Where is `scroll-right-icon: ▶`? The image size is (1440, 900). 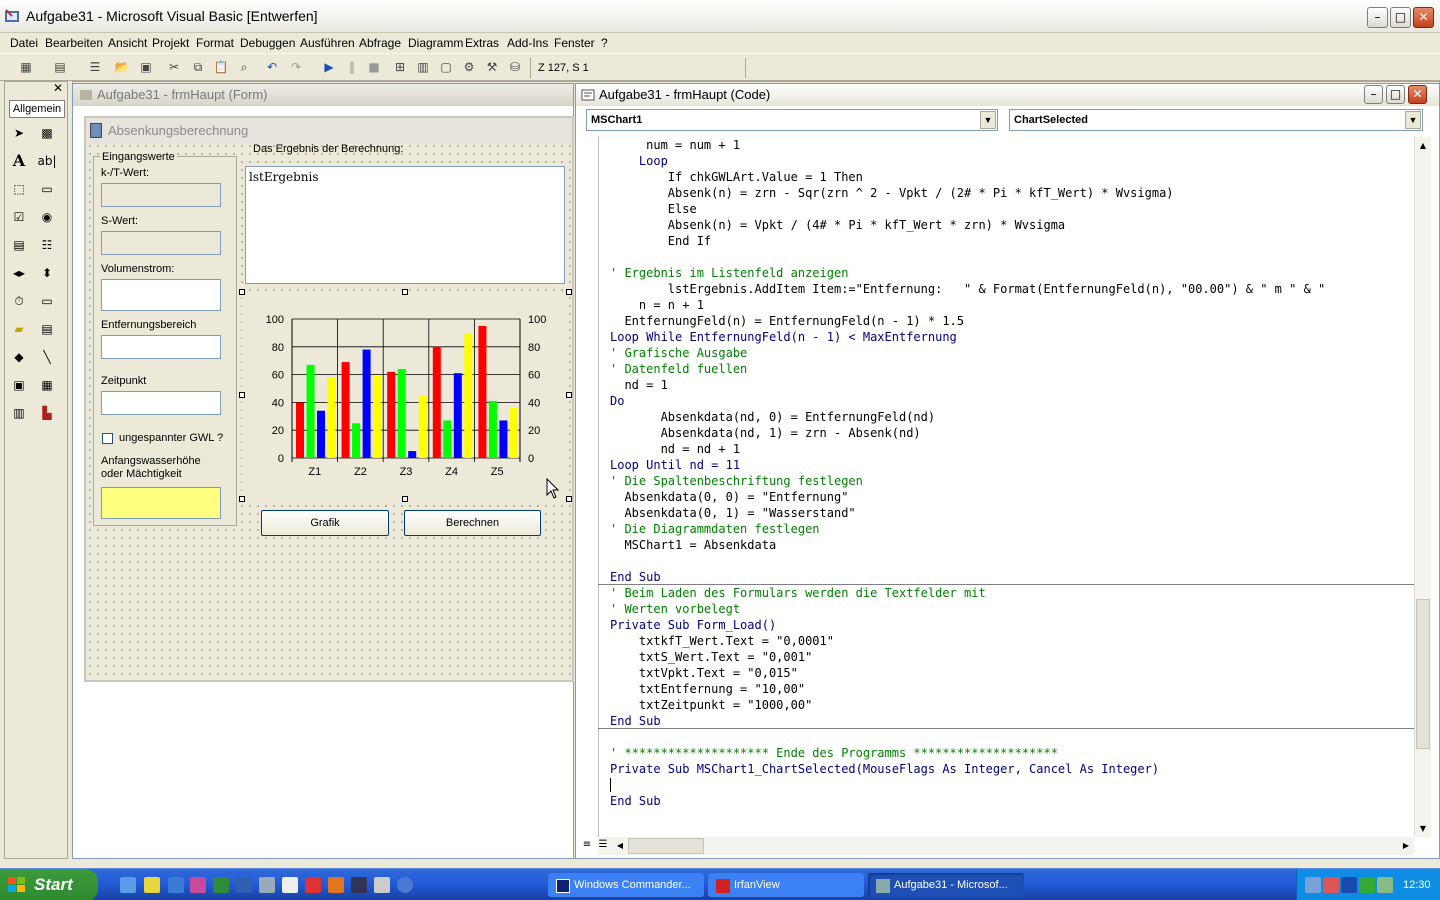
scroll-right-icon: ▶ is located at coordinates (1406, 846).